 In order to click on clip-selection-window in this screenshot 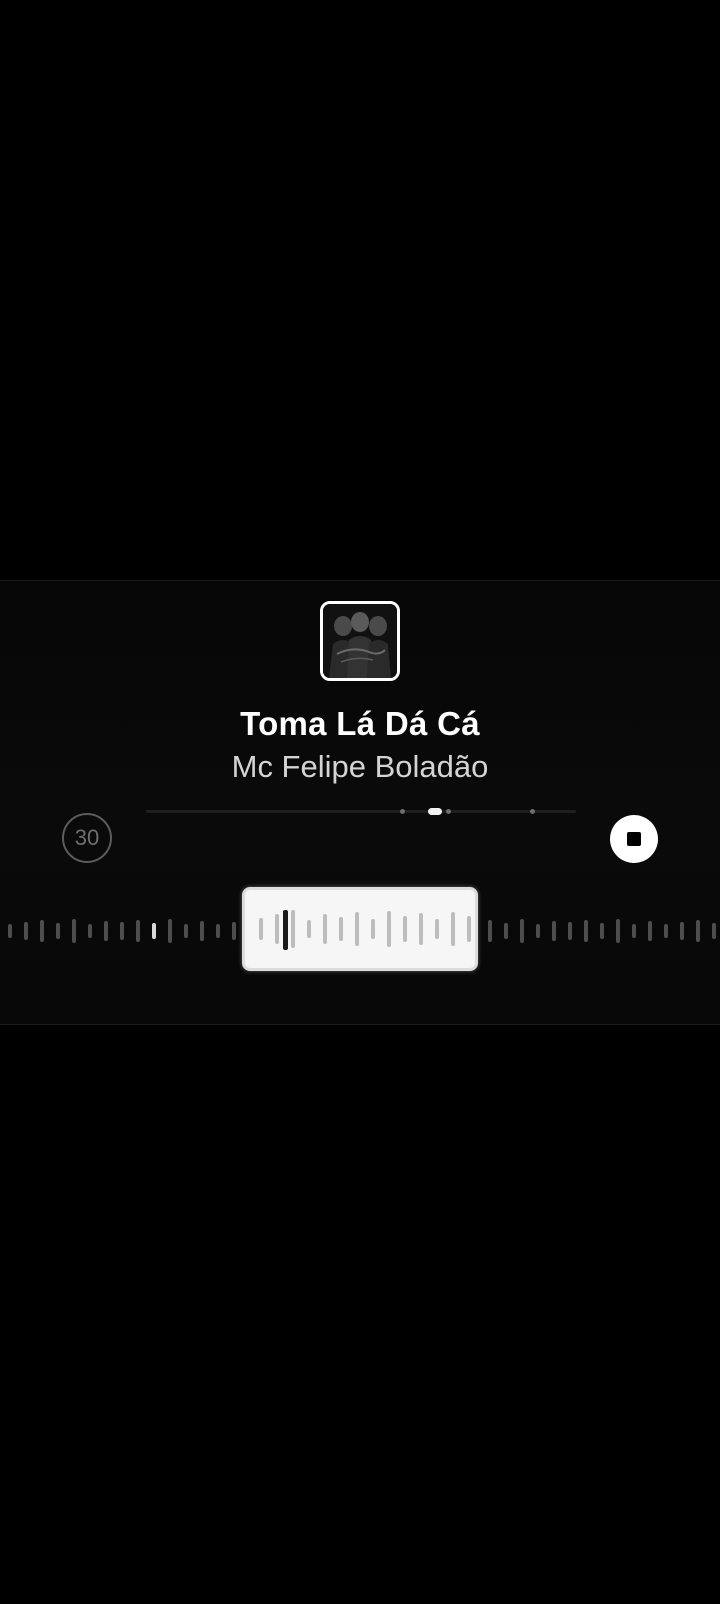, I will do `click(360, 929)`.